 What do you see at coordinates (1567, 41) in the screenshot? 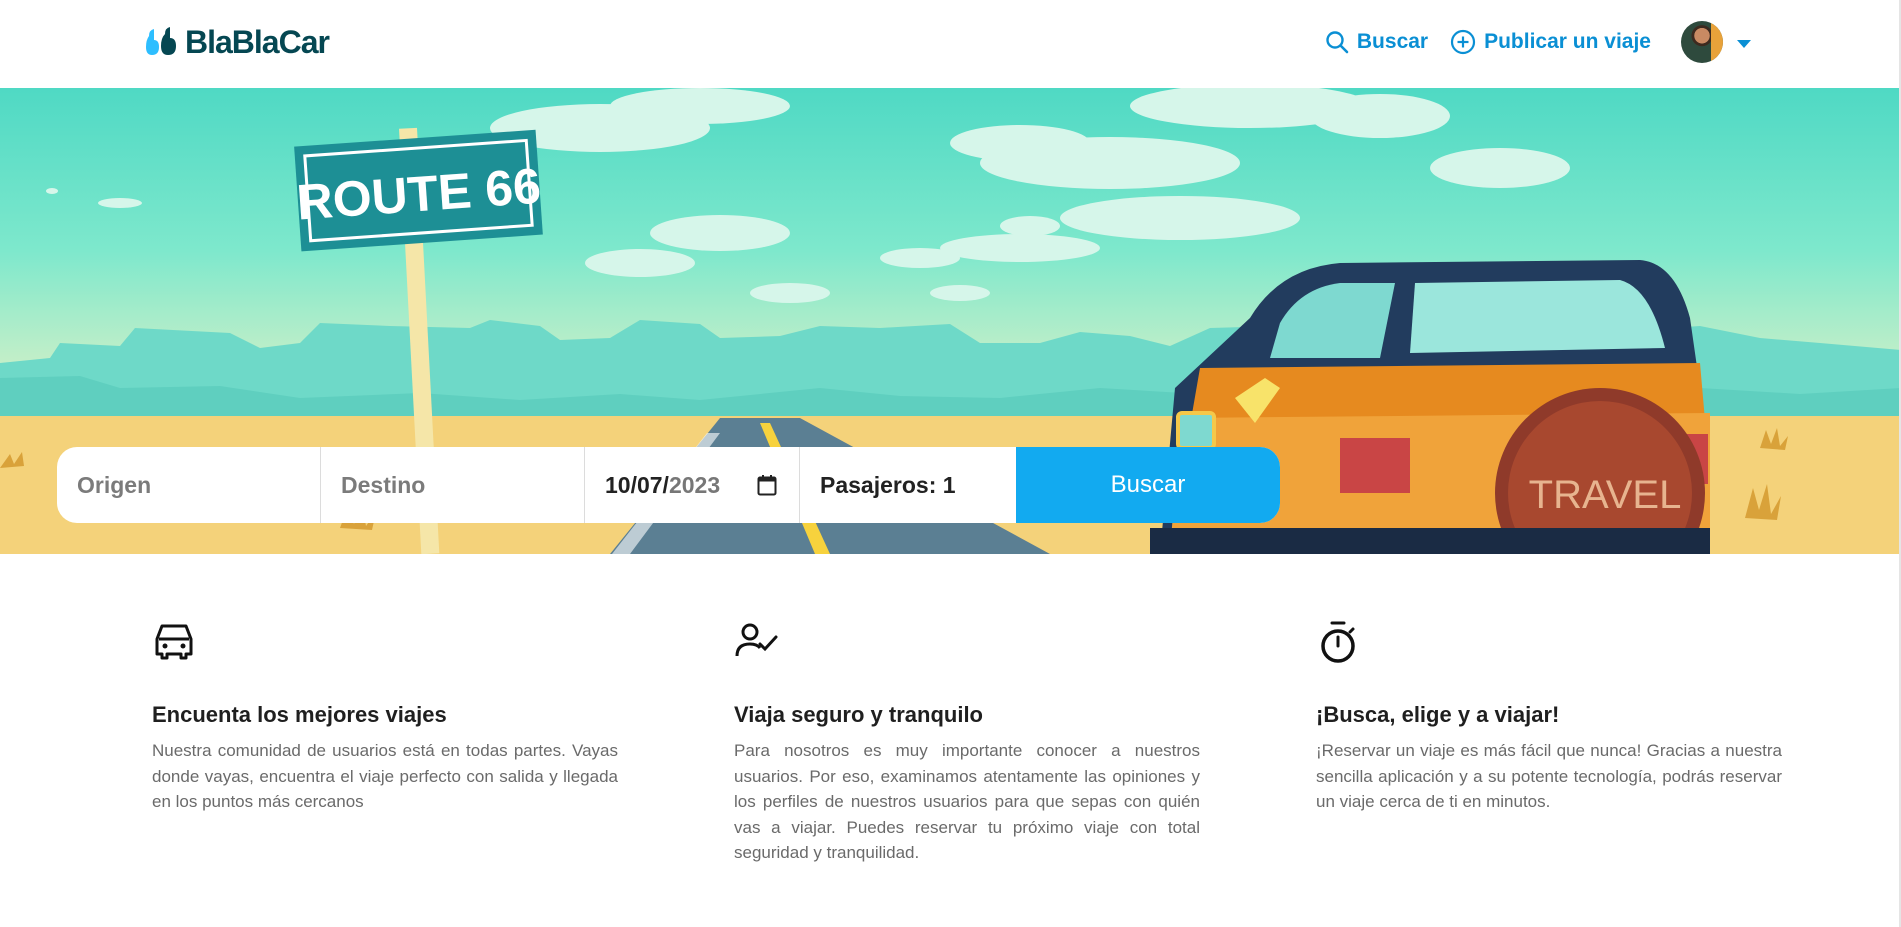
I see `nav-publish-label: Publicar un viaje` at bounding box center [1567, 41].